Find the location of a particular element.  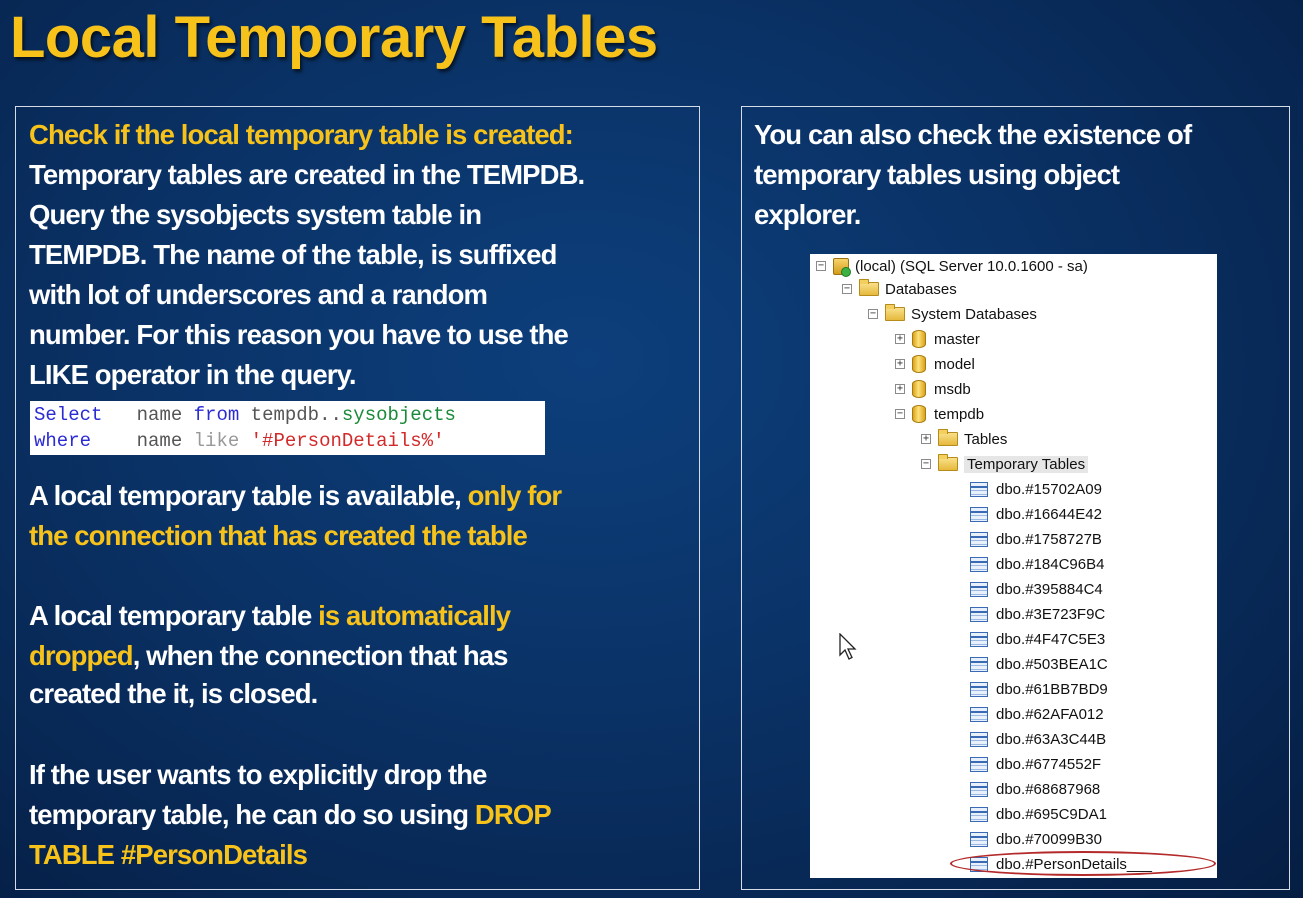

tree-node-server: − (local) (SQL Server 10.0.1600 - sa) is located at coordinates (952, 266).